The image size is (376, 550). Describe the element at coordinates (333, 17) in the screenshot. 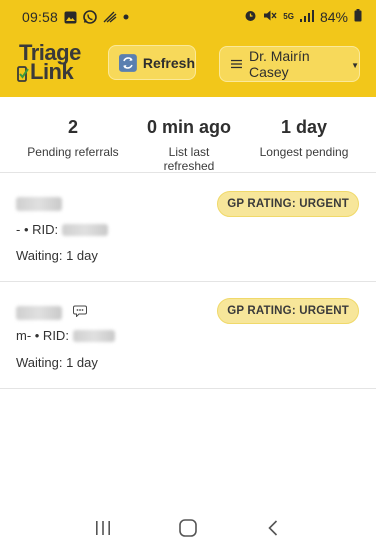

I see `battery-percent: 84%` at that location.